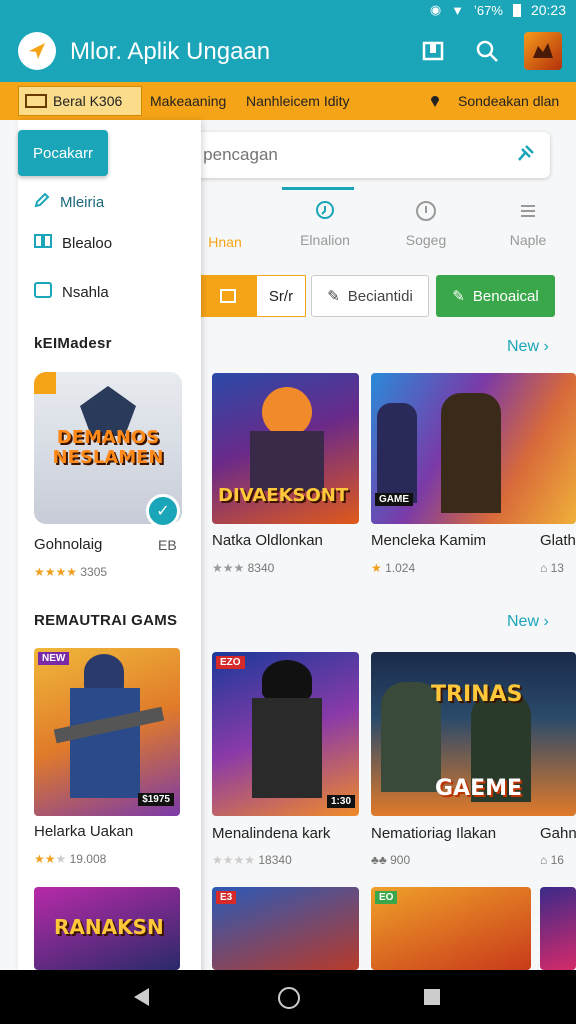 This screenshot has height=1024, width=576. I want to click on box-icon, so click(36, 101).